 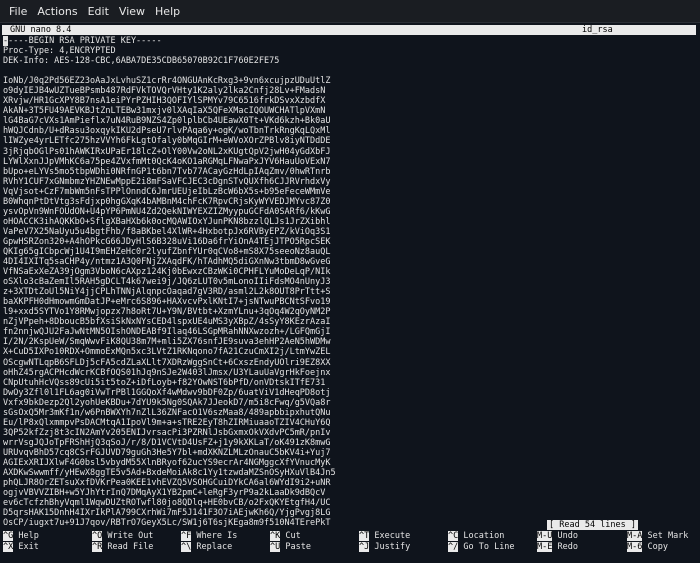 I want to click on shortcut-where-is: ^F Where Is, so click(x=209, y=536).